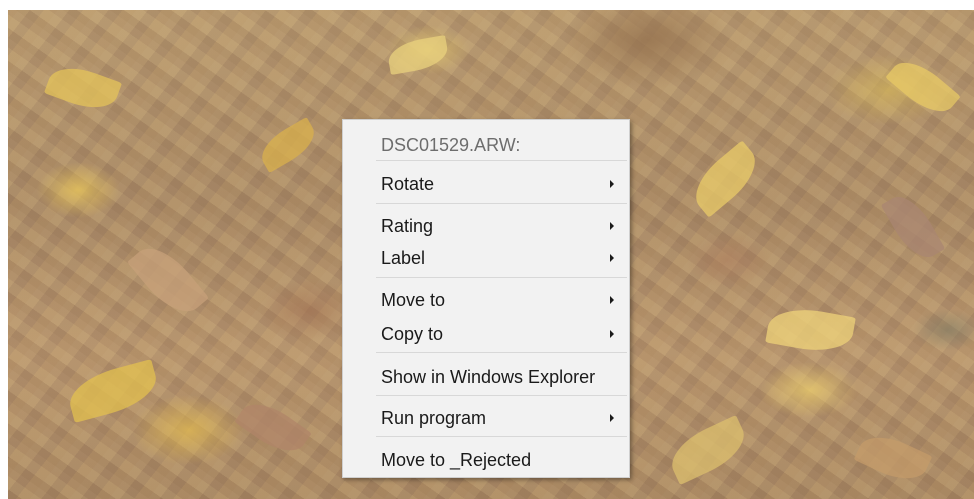  What do you see at coordinates (413, 299) in the screenshot?
I see `menu-item-label: Move to` at bounding box center [413, 299].